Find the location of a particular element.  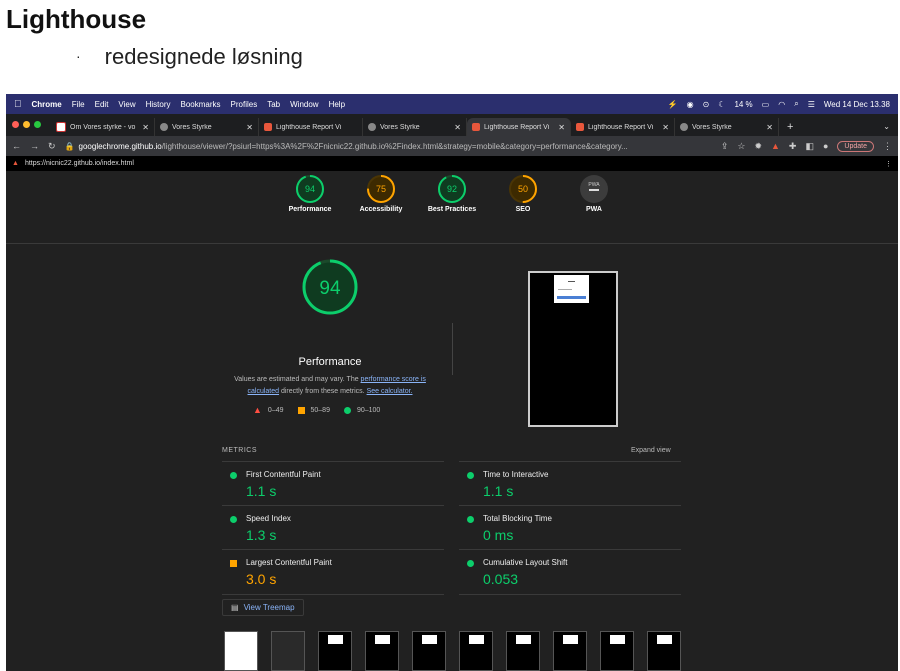

wifi-icon: ◠ is located at coordinates (781, 104).